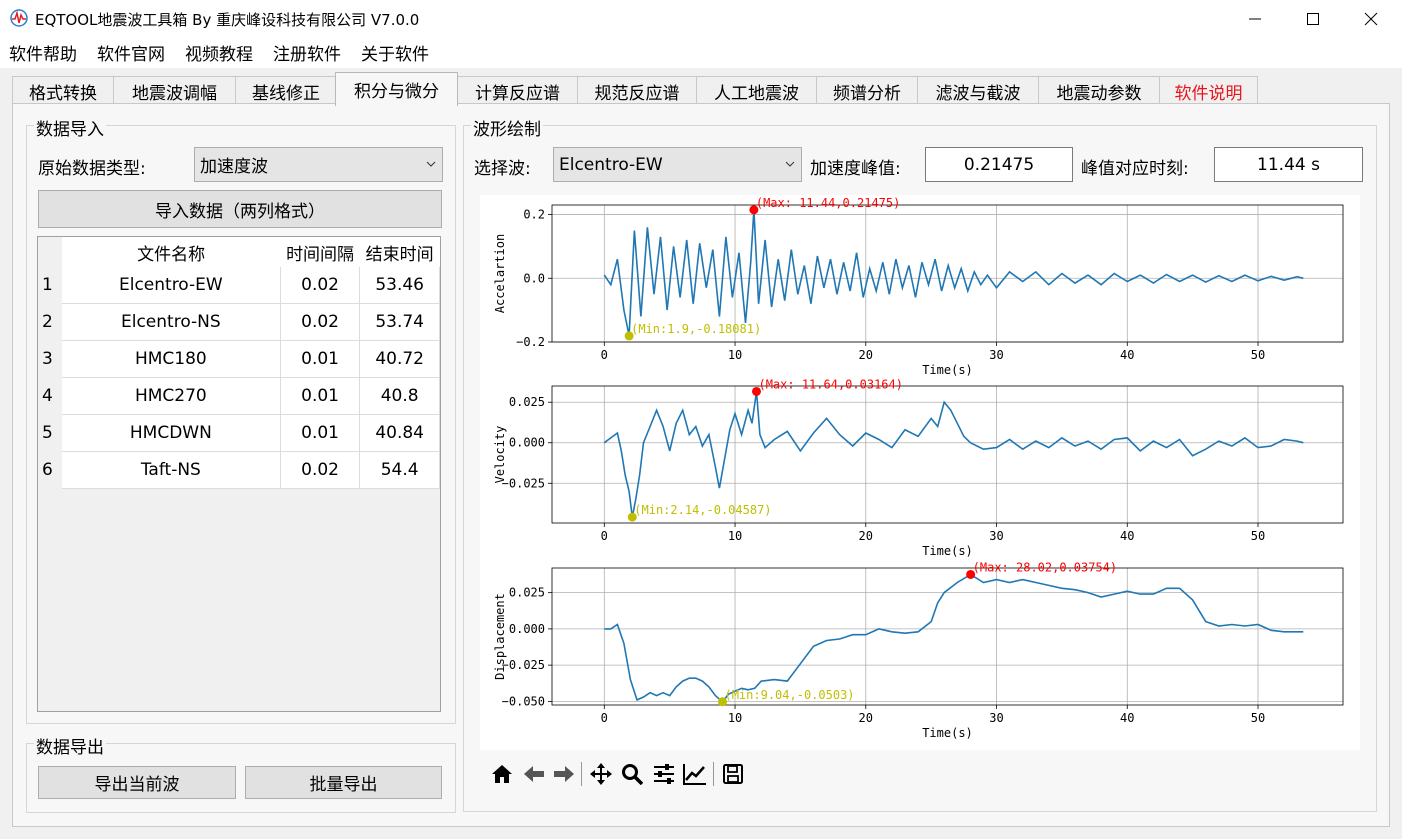 This screenshot has height=839, width=1402. What do you see at coordinates (564, 774) in the screenshot?
I see `forward-icon` at bounding box center [564, 774].